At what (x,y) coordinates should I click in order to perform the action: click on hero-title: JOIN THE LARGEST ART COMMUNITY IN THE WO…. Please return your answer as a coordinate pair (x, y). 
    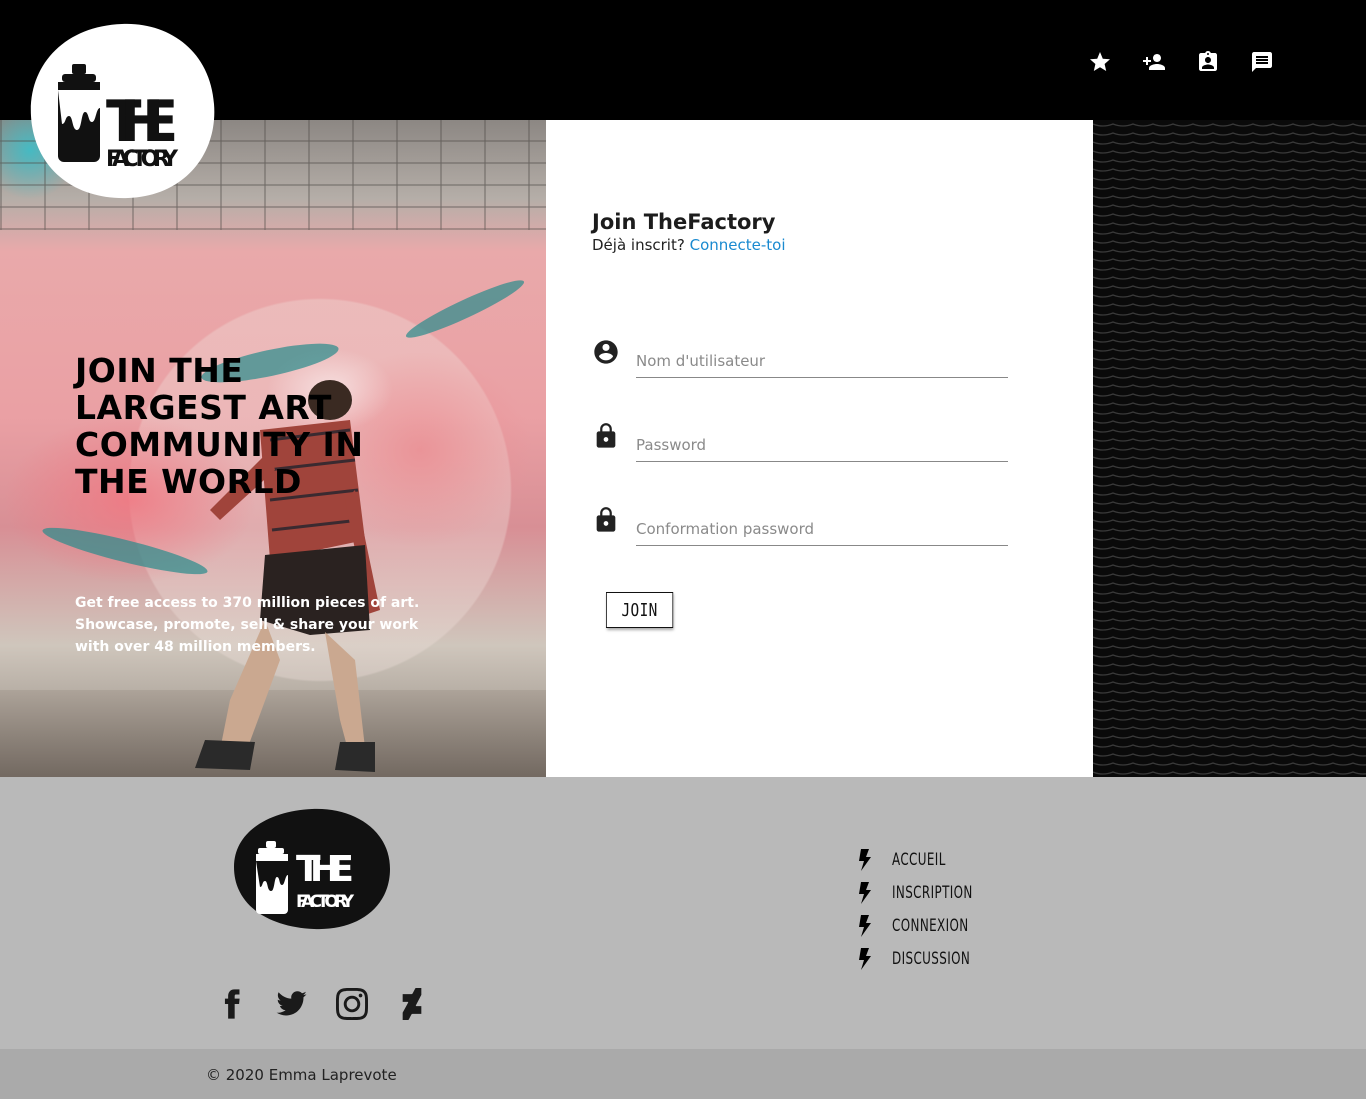
    Looking at the image, I should click on (219, 426).